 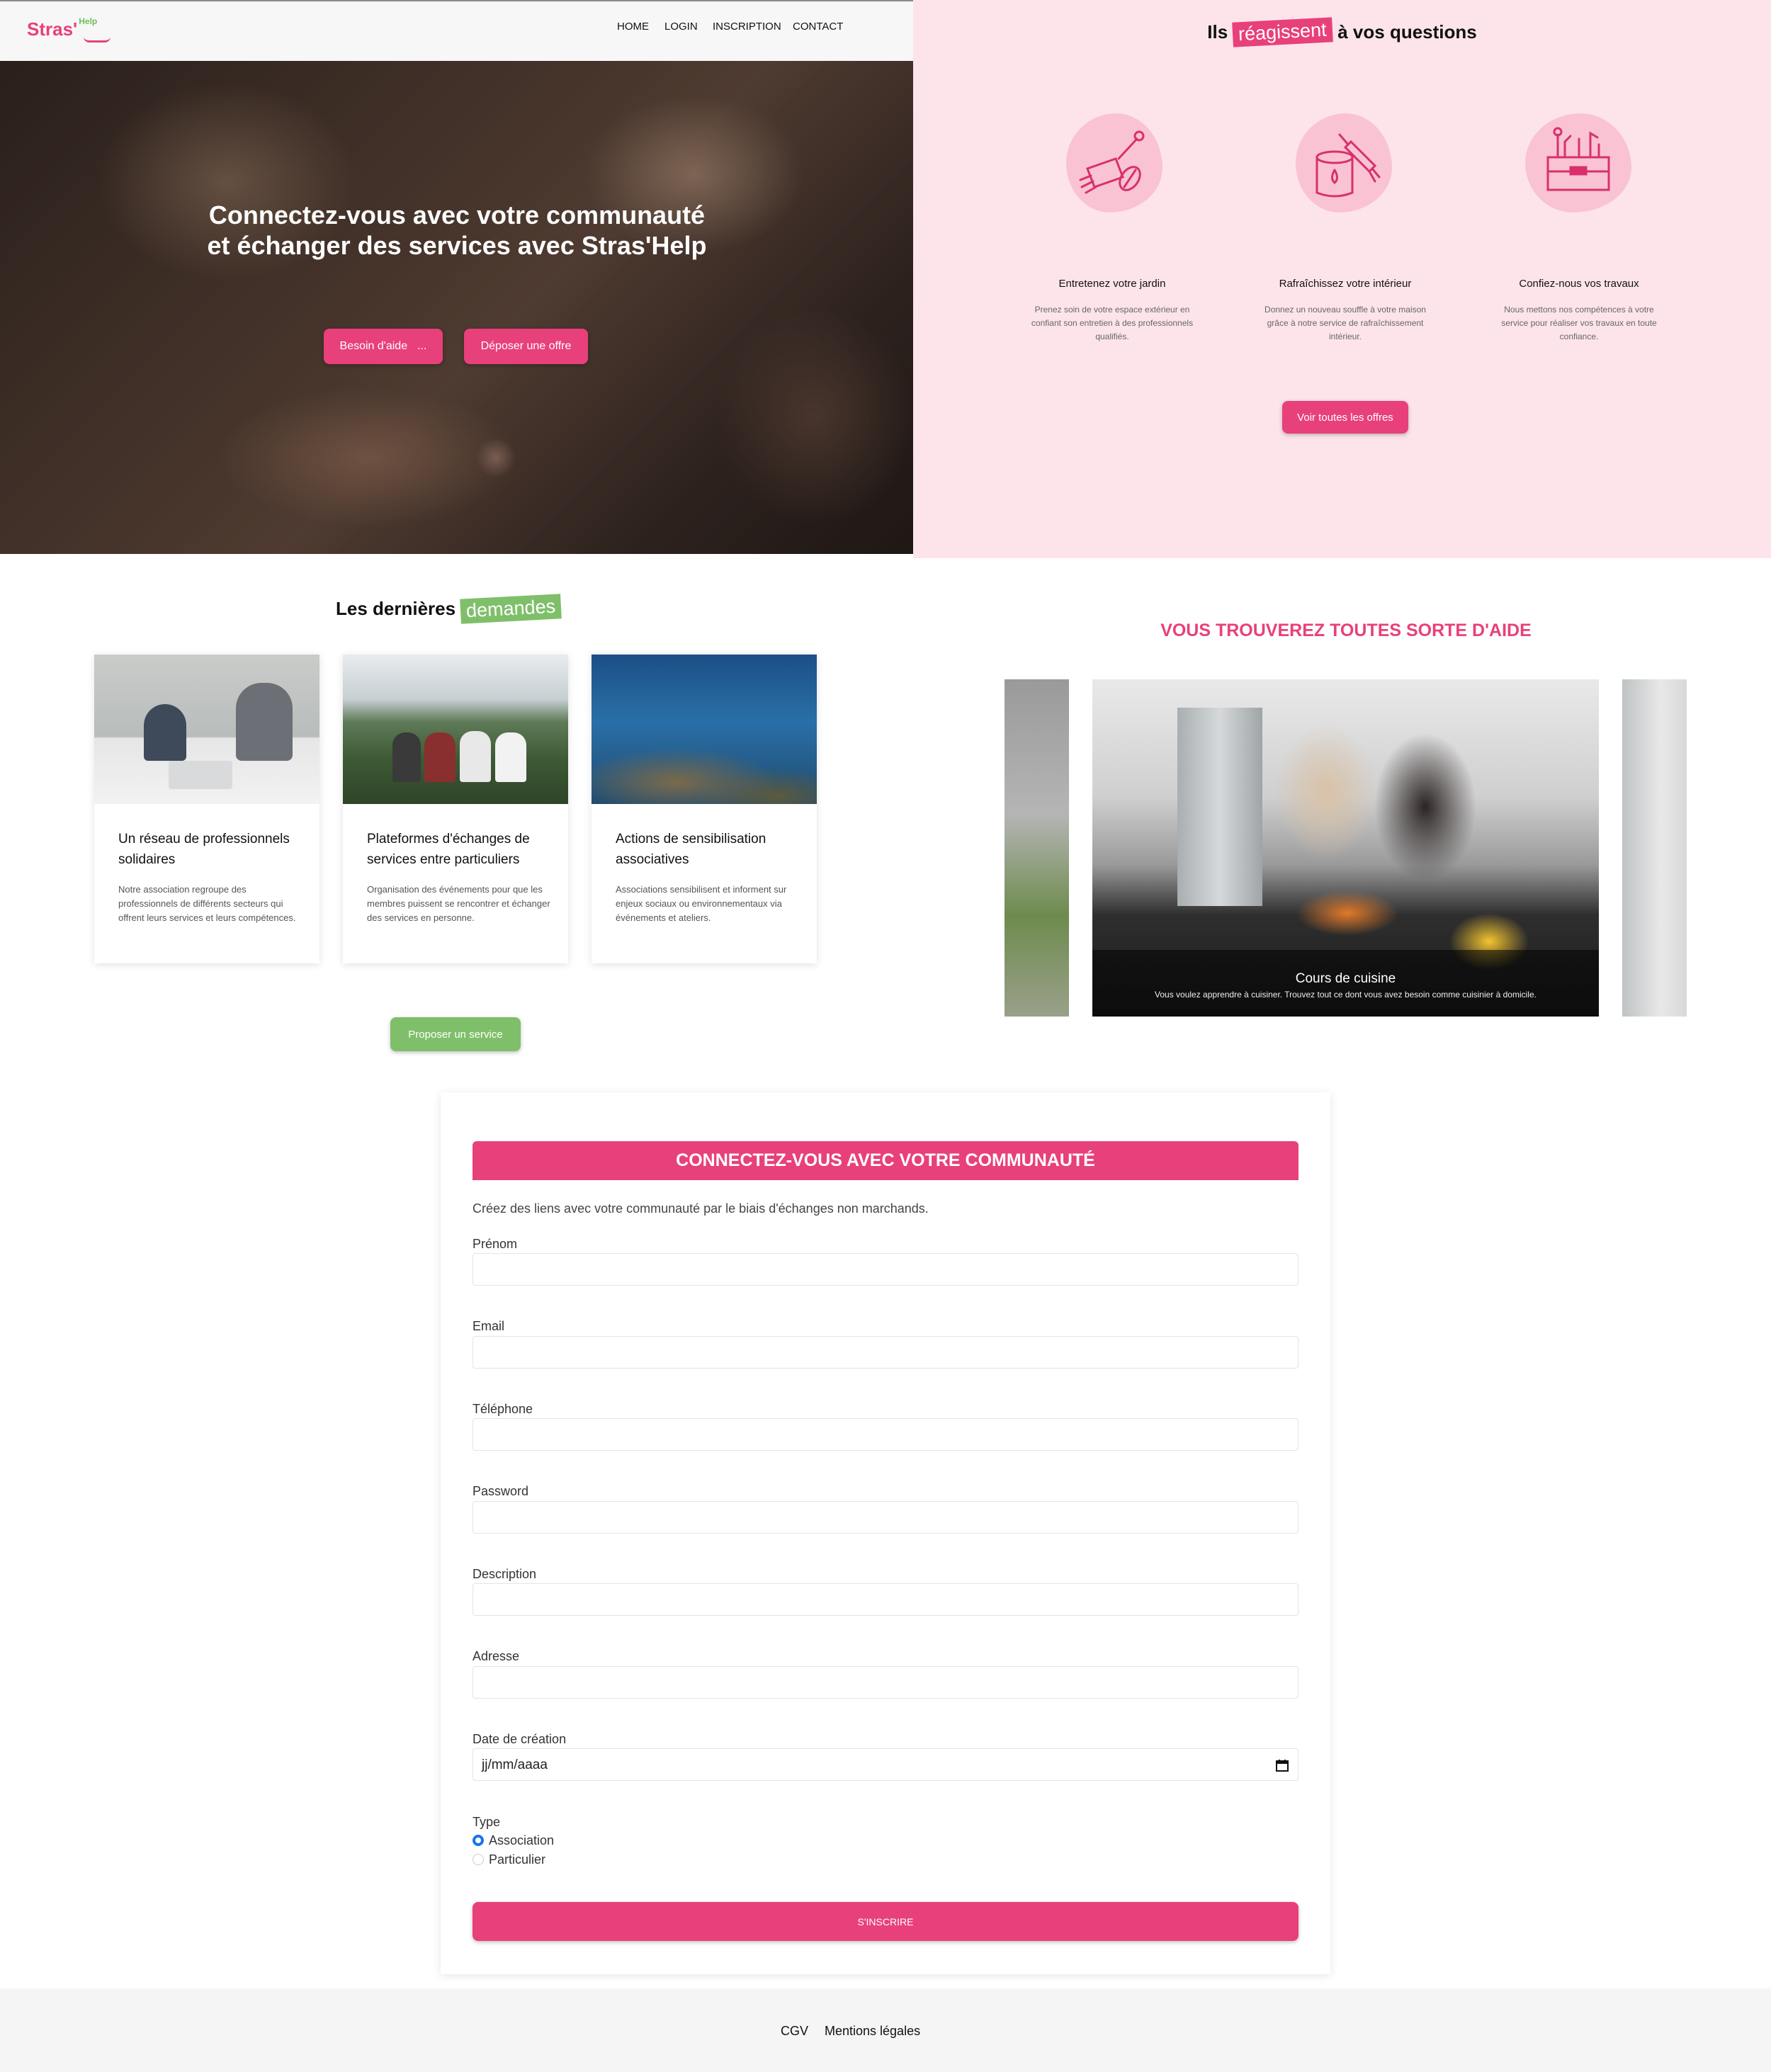 I want to click on carousel-title: VOUS TROUVEREZ TOUTES SORTE D'AIDE, so click(x=1346, y=630).